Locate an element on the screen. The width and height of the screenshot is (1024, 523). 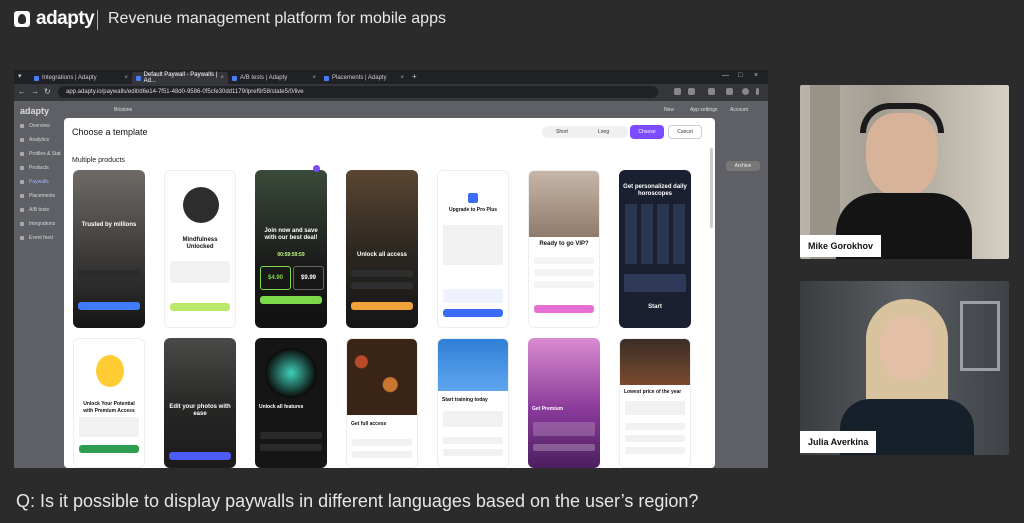
template-card: Mindfulness Unlocked is located at coordinates (200, 249).